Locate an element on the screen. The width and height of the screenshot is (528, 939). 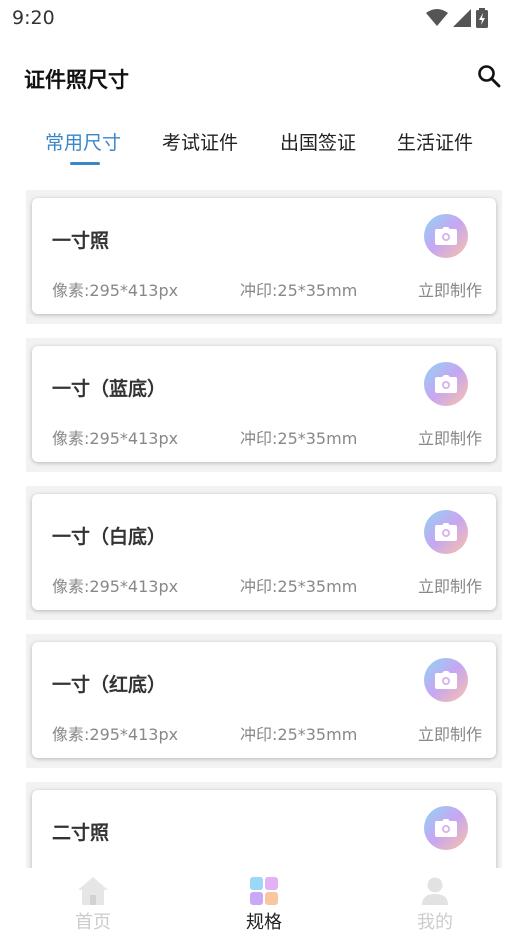
status-bar: 9:20 is located at coordinates (264, 18).